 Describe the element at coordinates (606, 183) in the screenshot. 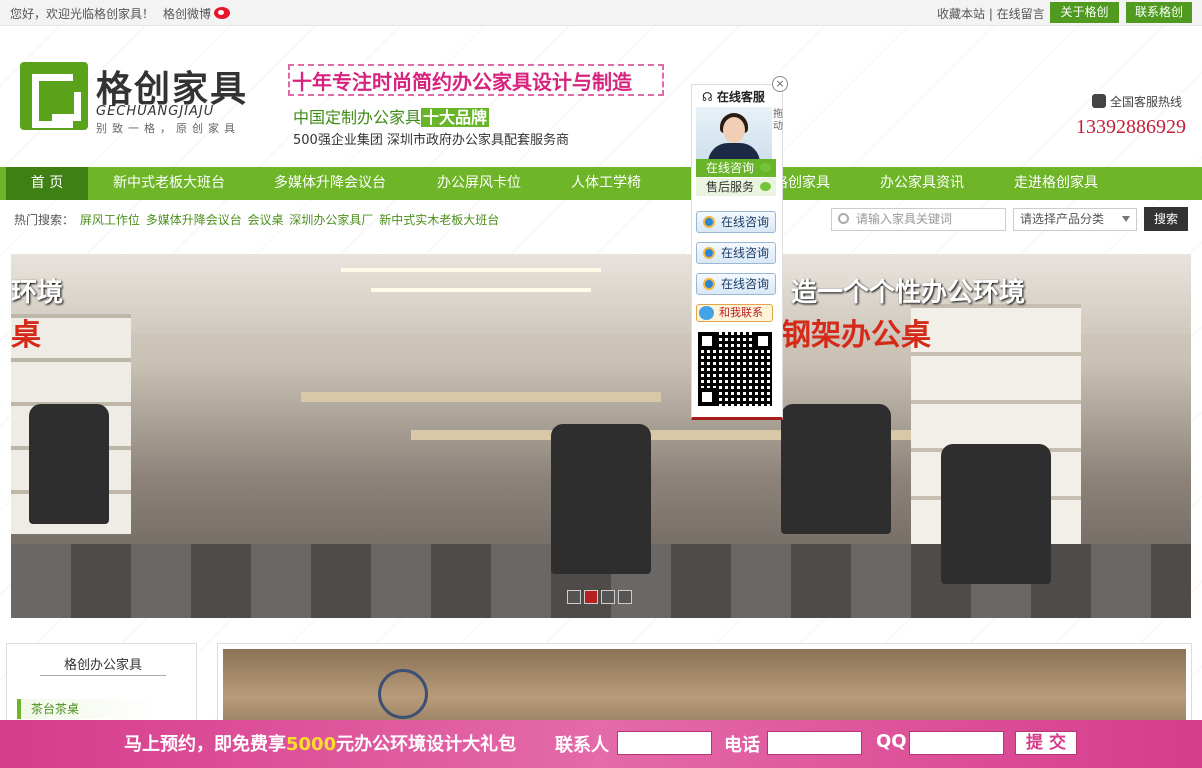

I see `nav-ergonomic-chair: 人体工学椅` at that location.